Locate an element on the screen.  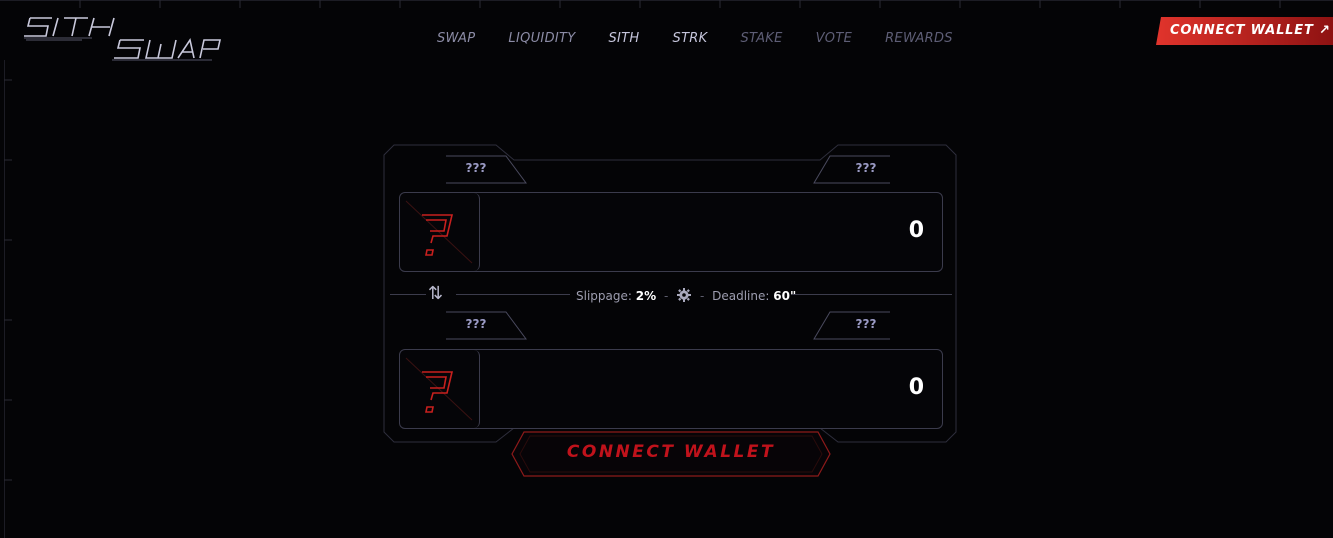
header-connect-wallet-button: CONNECT WALLET ↗ is located at coordinates (1244, 31).